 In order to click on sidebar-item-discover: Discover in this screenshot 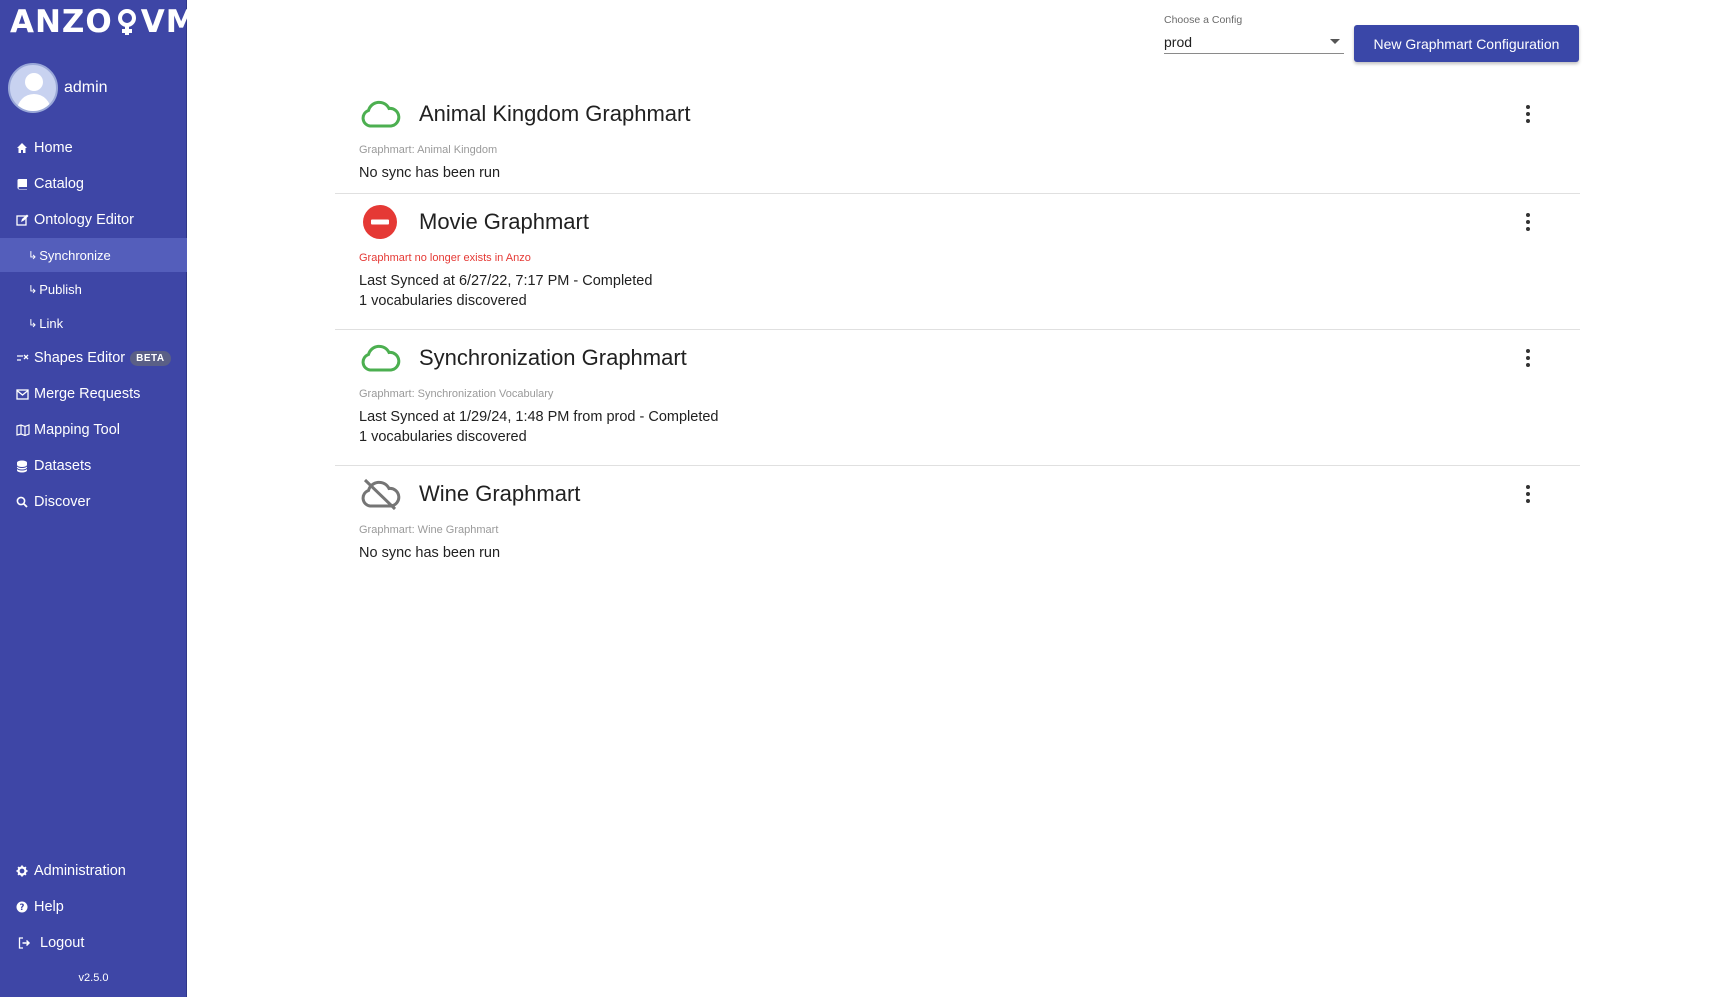, I will do `click(93, 502)`.